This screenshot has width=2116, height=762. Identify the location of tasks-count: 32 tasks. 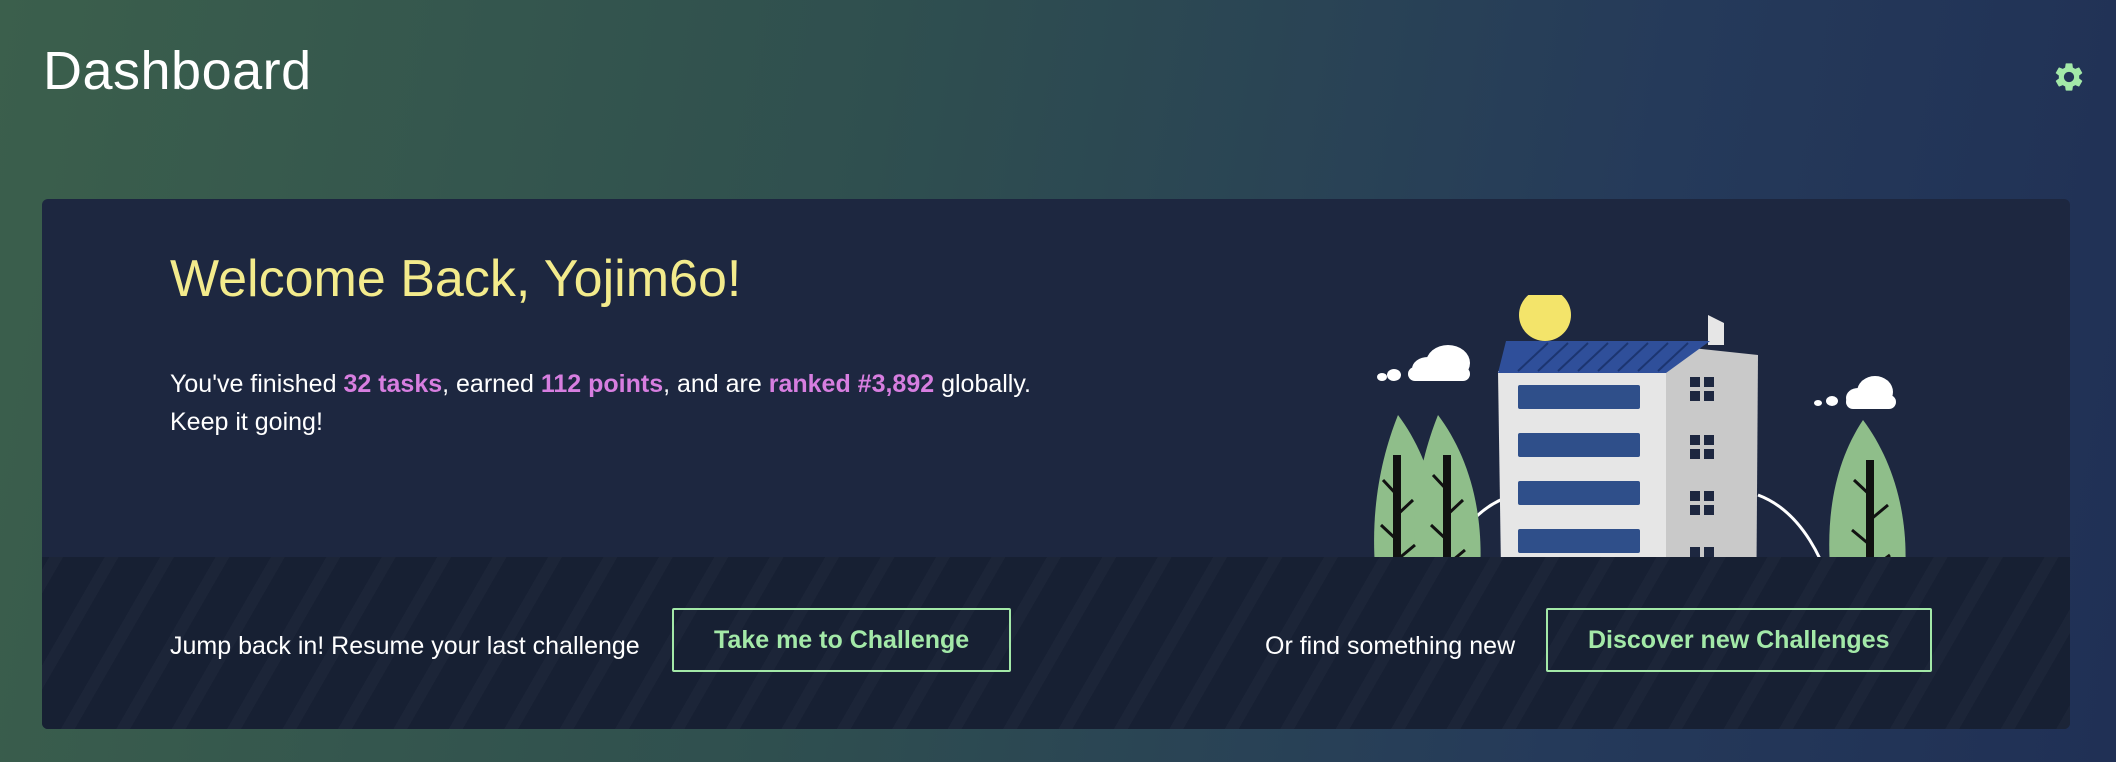
(393, 384).